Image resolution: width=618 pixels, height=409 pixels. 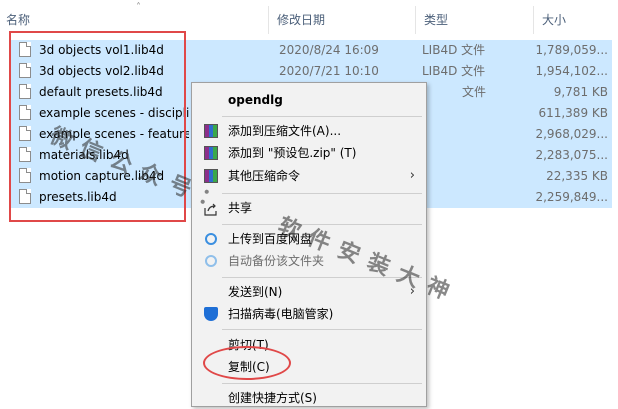 I want to click on file-size: 22,335 KB, so click(x=577, y=176).